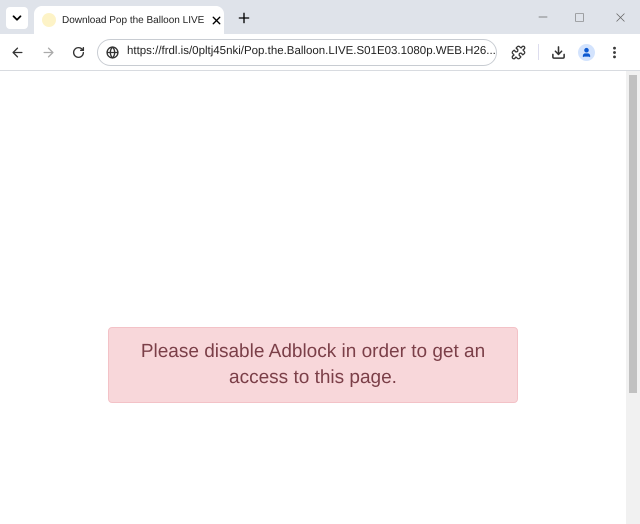 Image resolution: width=640 pixels, height=524 pixels. I want to click on tab-title: Download Pop the Balloon LIVE, so click(133, 21).